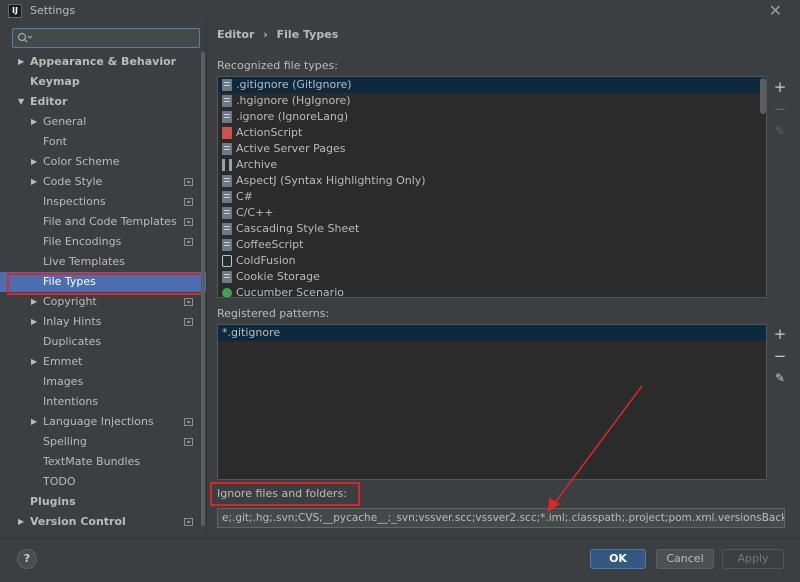 The image size is (800, 582). What do you see at coordinates (103, 302) in the screenshot?
I see `tree-item-copyright: ▶ Copyright` at bounding box center [103, 302].